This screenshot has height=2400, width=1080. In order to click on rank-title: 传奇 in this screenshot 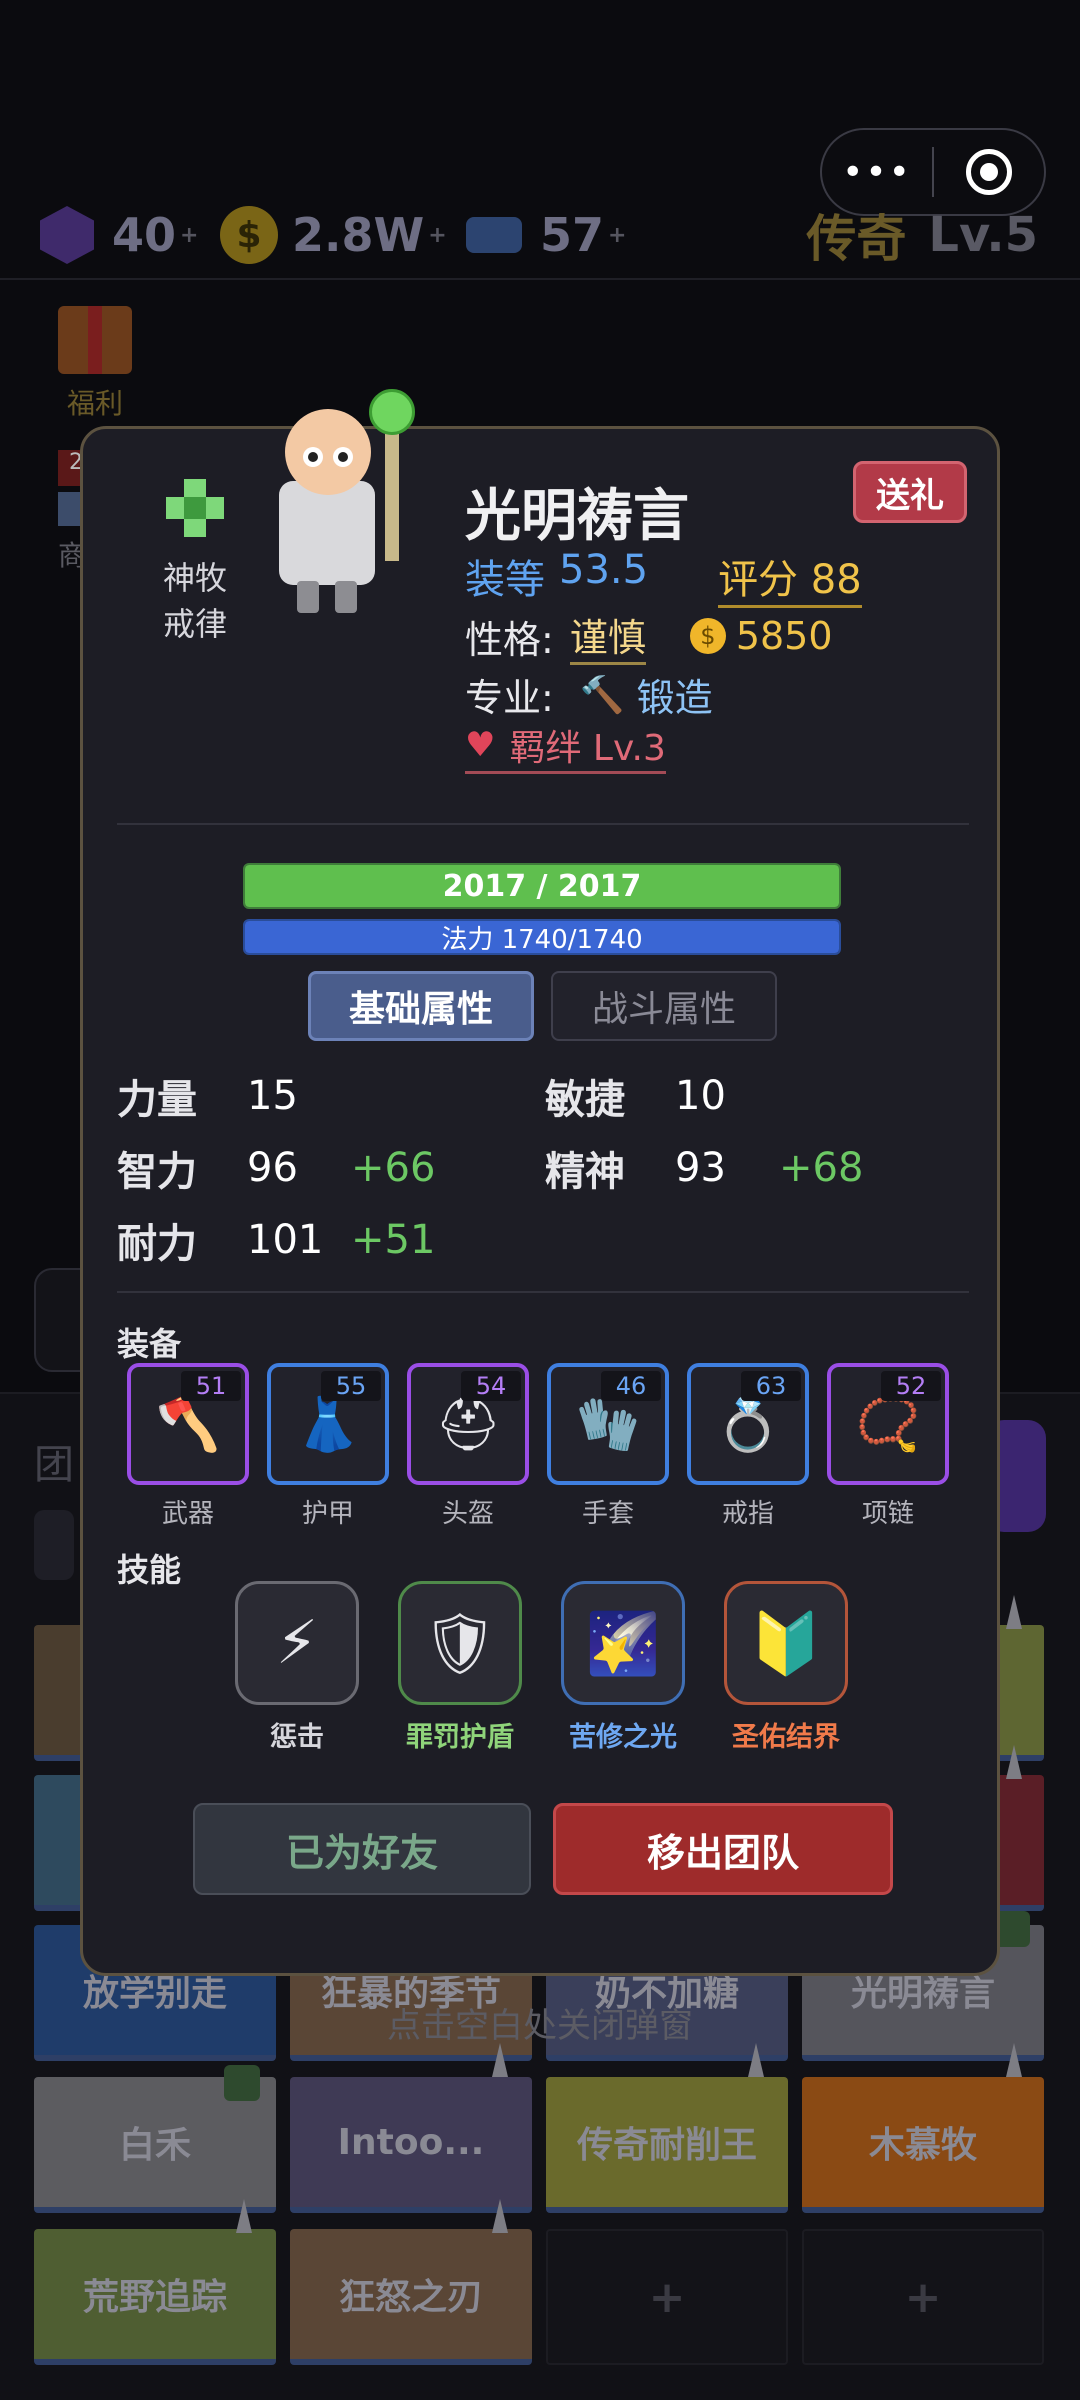, I will do `click(856, 239)`.